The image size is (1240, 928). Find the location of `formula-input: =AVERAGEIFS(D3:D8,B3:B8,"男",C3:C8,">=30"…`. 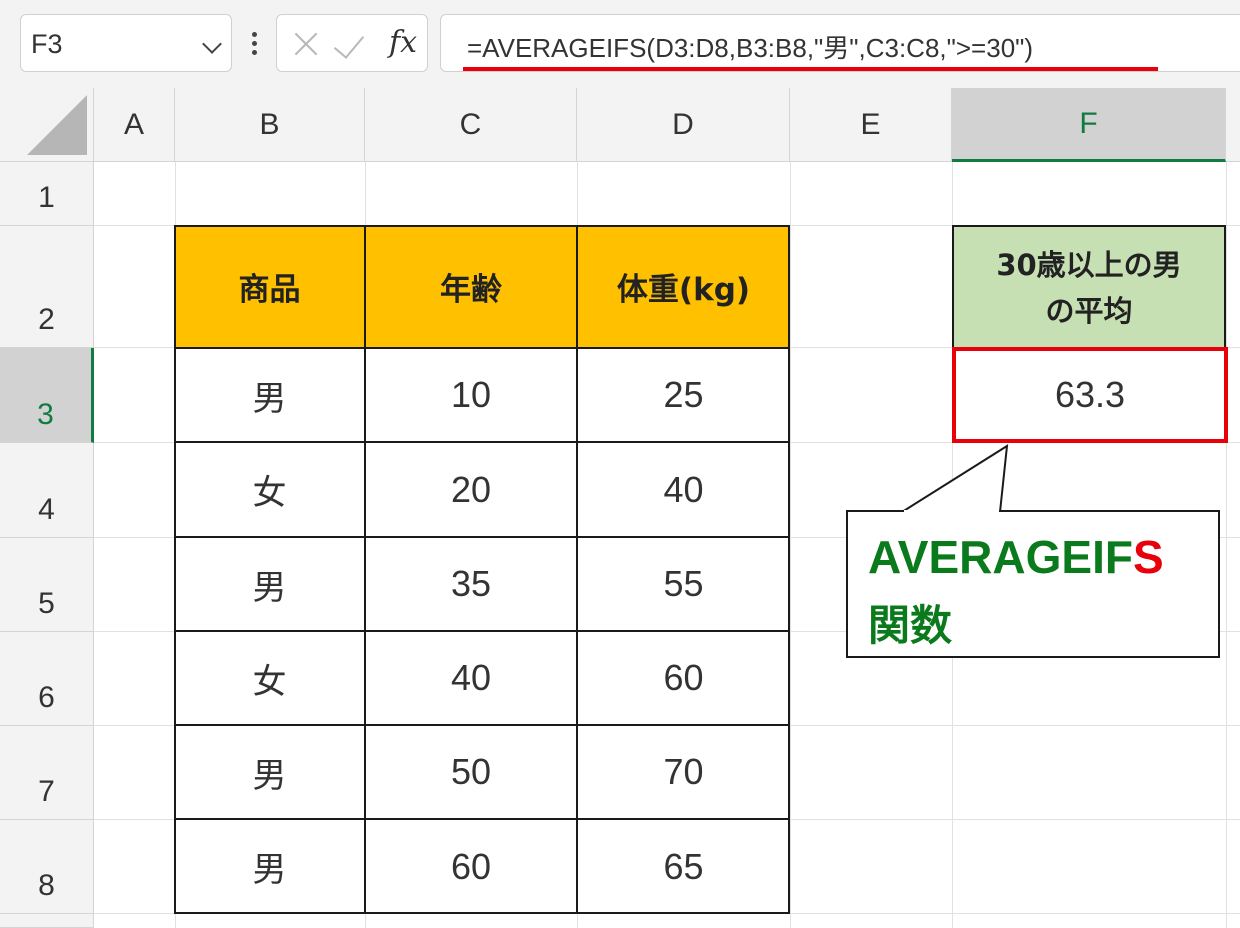

formula-input: =AVERAGEIFS(D3:D8,B3:B8,"男",C3:C8,">=30"… is located at coordinates (840, 43).